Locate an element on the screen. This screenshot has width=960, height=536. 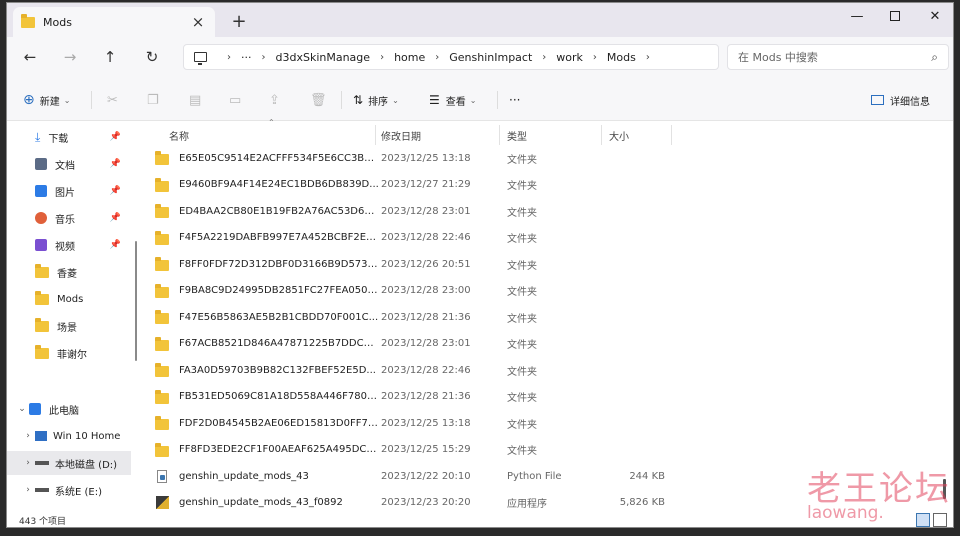
chevron-down-icon: ⌄ is located at coordinates (22, 409).